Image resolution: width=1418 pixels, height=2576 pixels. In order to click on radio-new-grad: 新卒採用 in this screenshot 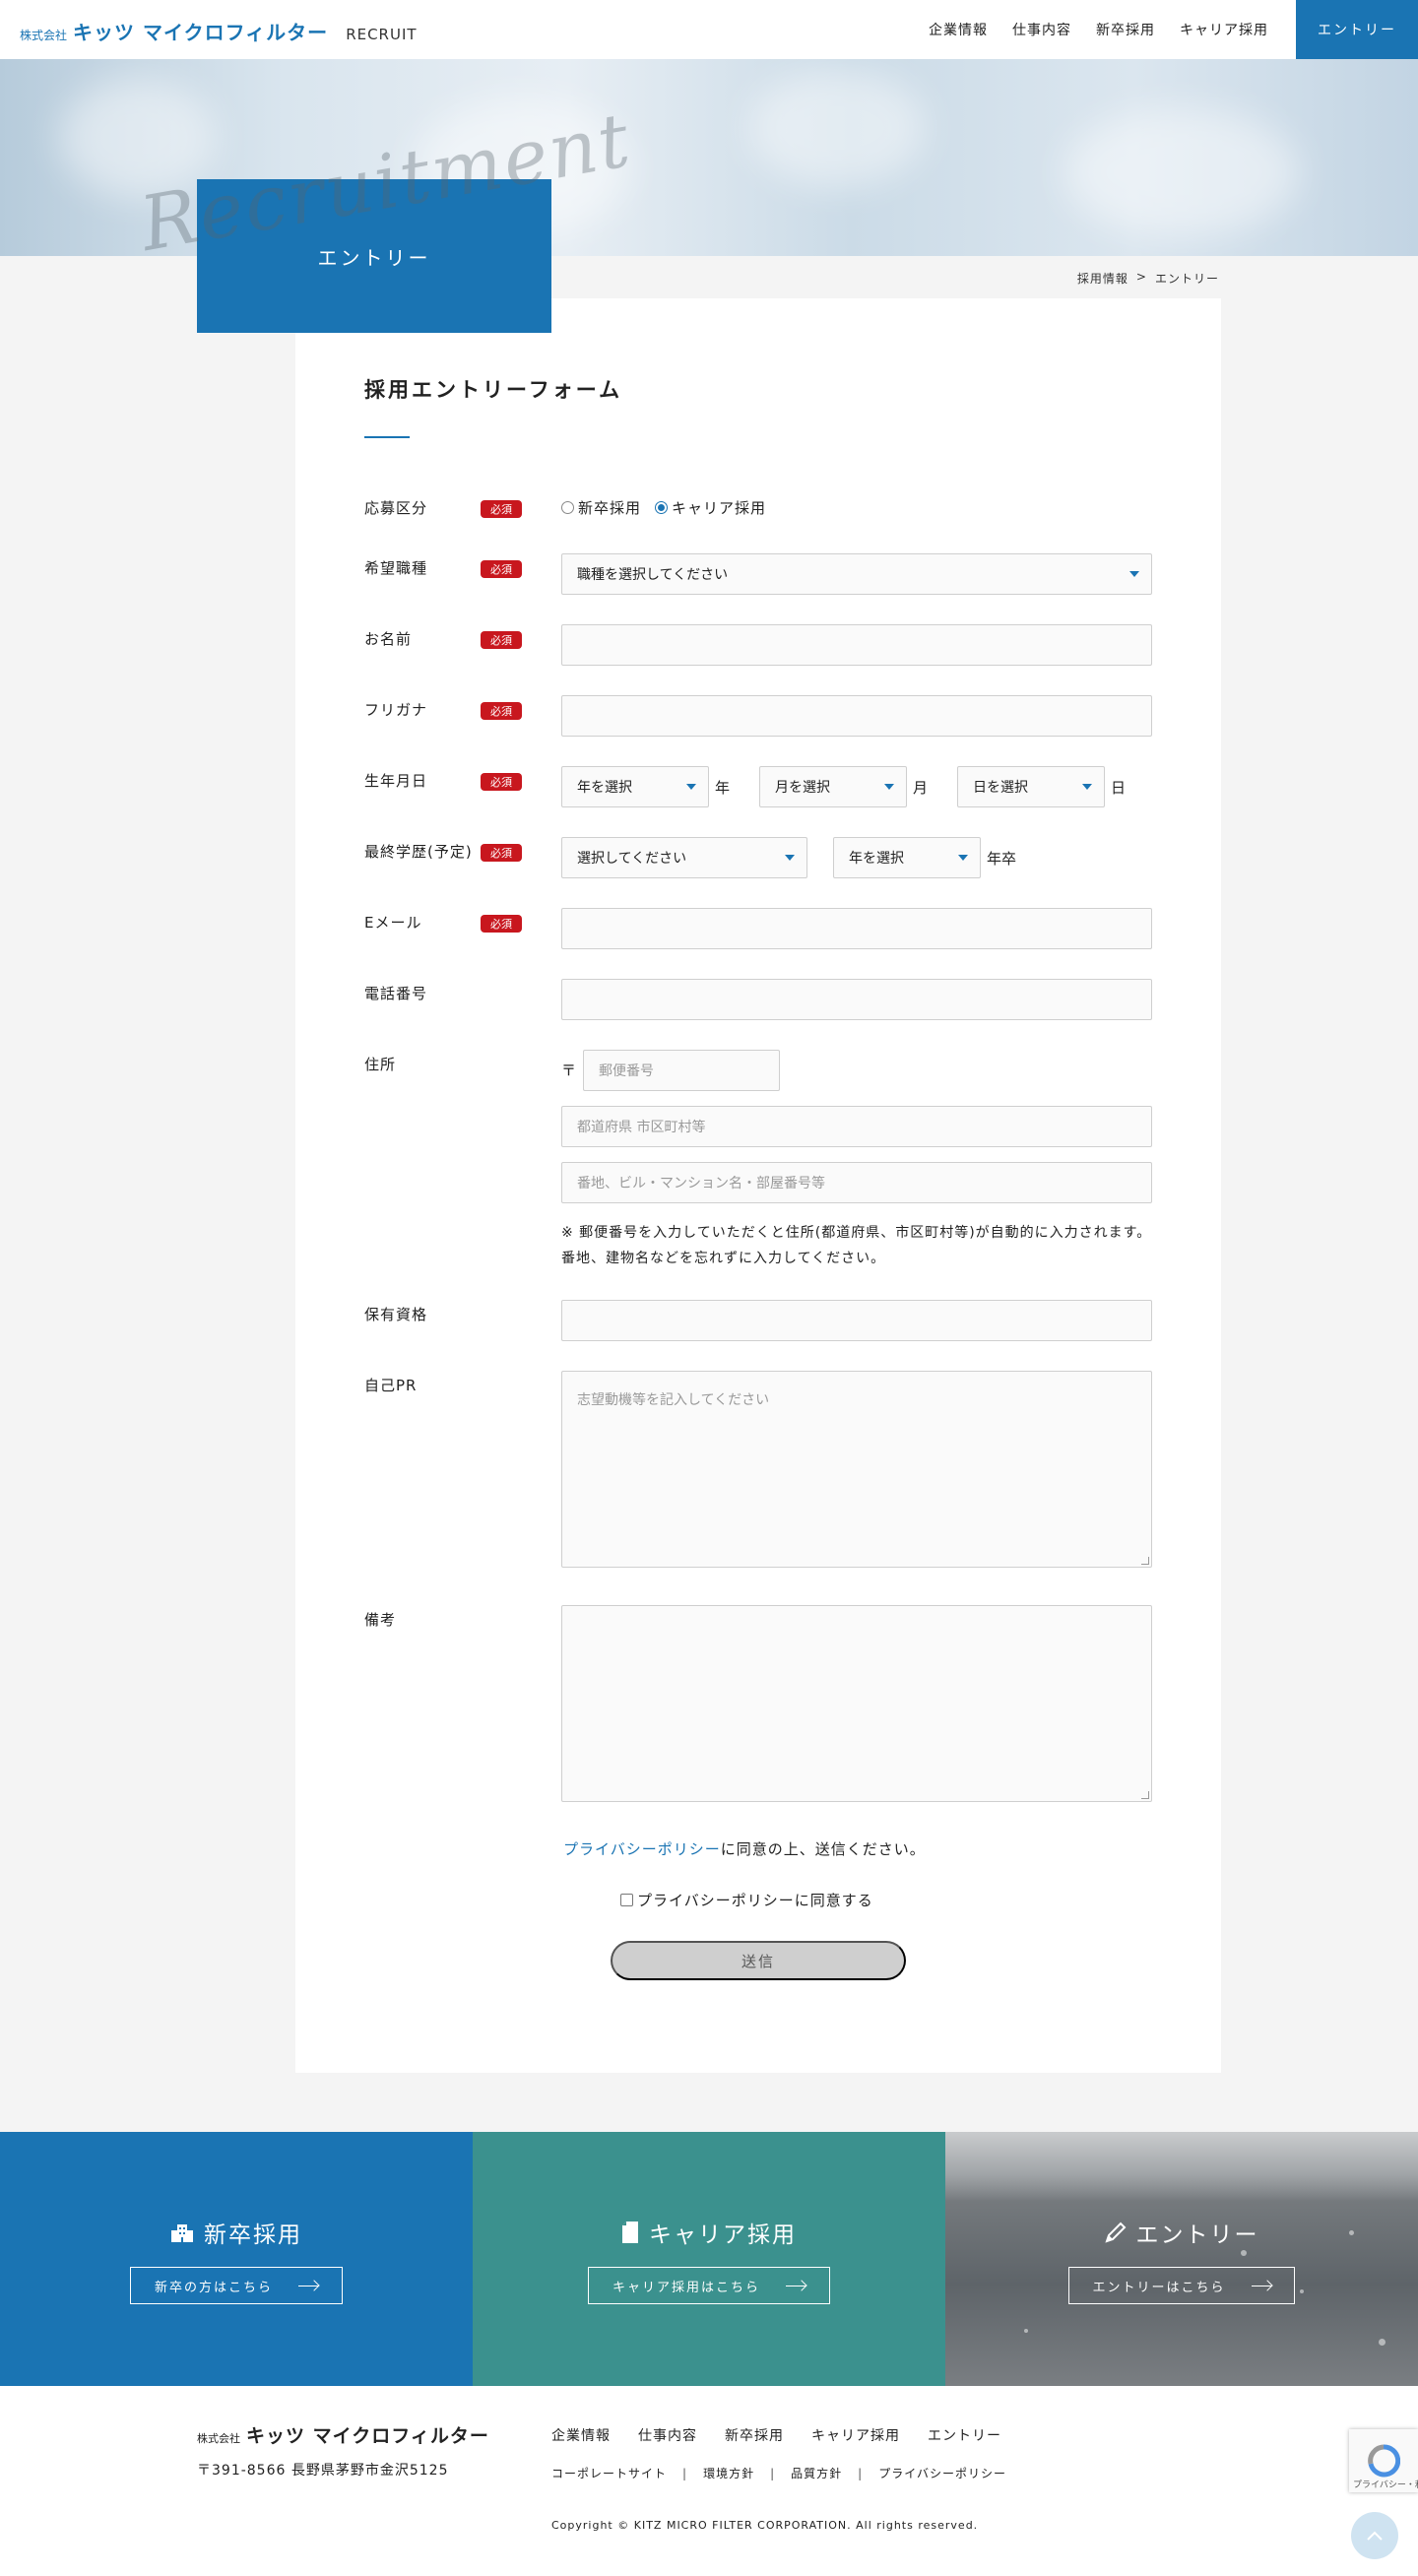, I will do `click(601, 507)`.